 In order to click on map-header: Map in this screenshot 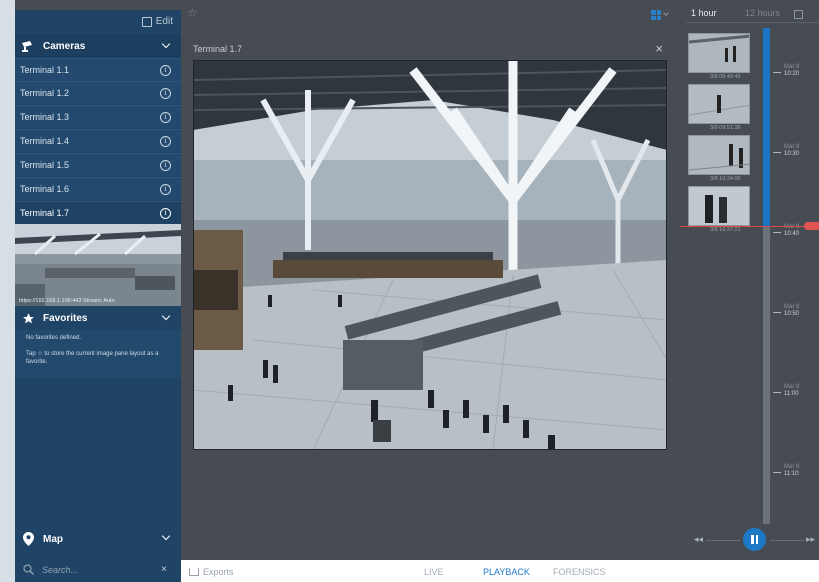, I will do `click(98, 539)`.